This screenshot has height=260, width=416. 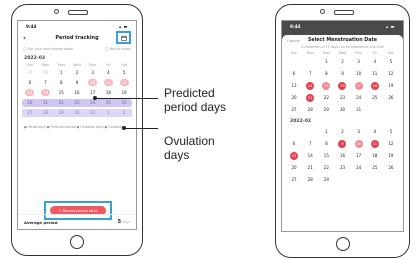 What do you see at coordinates (123, 37) in the screenshot?
I see `calendar-icon` at bounding box center [123, 37].